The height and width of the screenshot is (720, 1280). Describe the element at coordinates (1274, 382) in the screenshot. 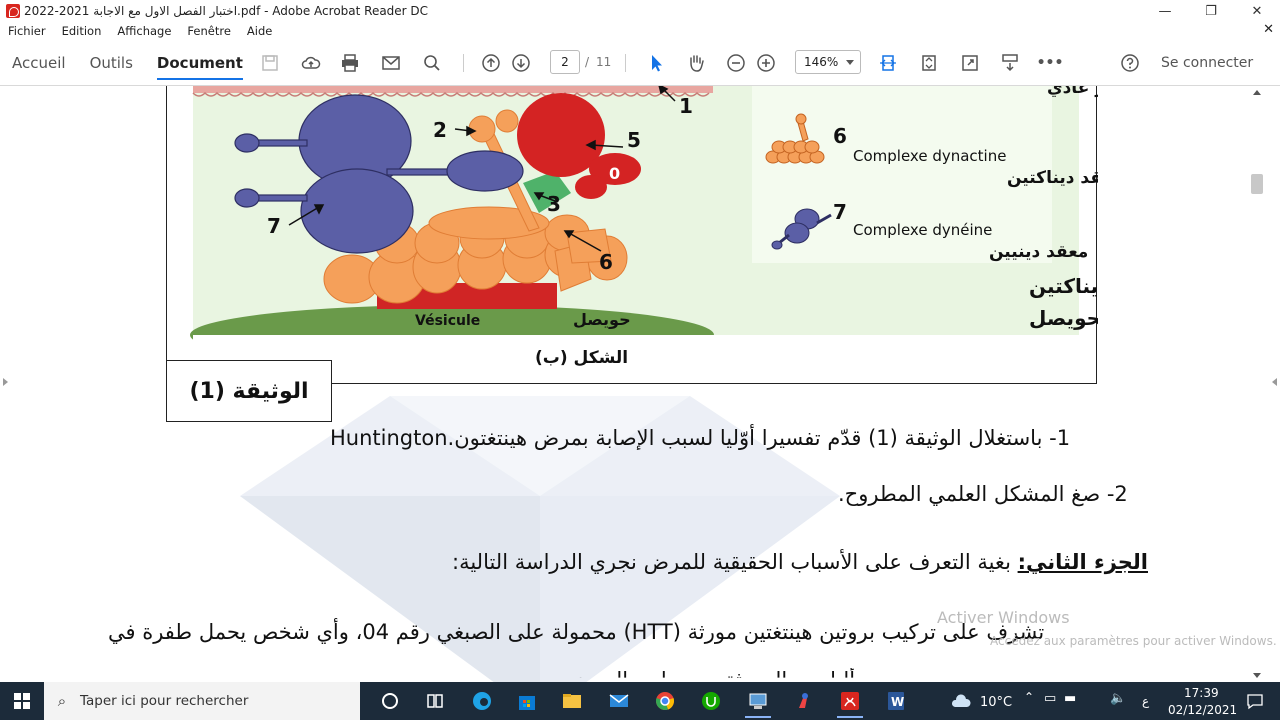

I see `right-panel-toggle-icon` at that location.